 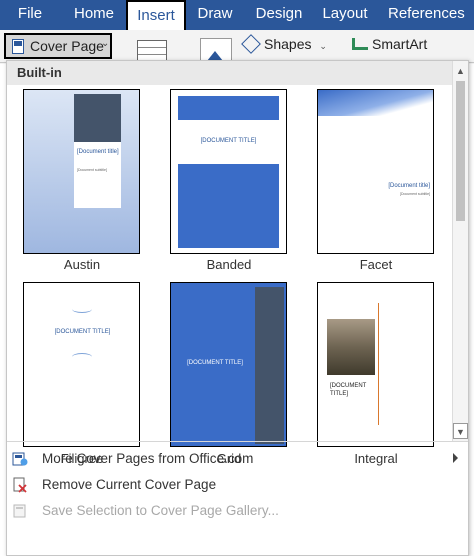 What do you see at coordinates (351, 347) in the screenshot?
I see `integral-photo` at bounding box center [351, 347].